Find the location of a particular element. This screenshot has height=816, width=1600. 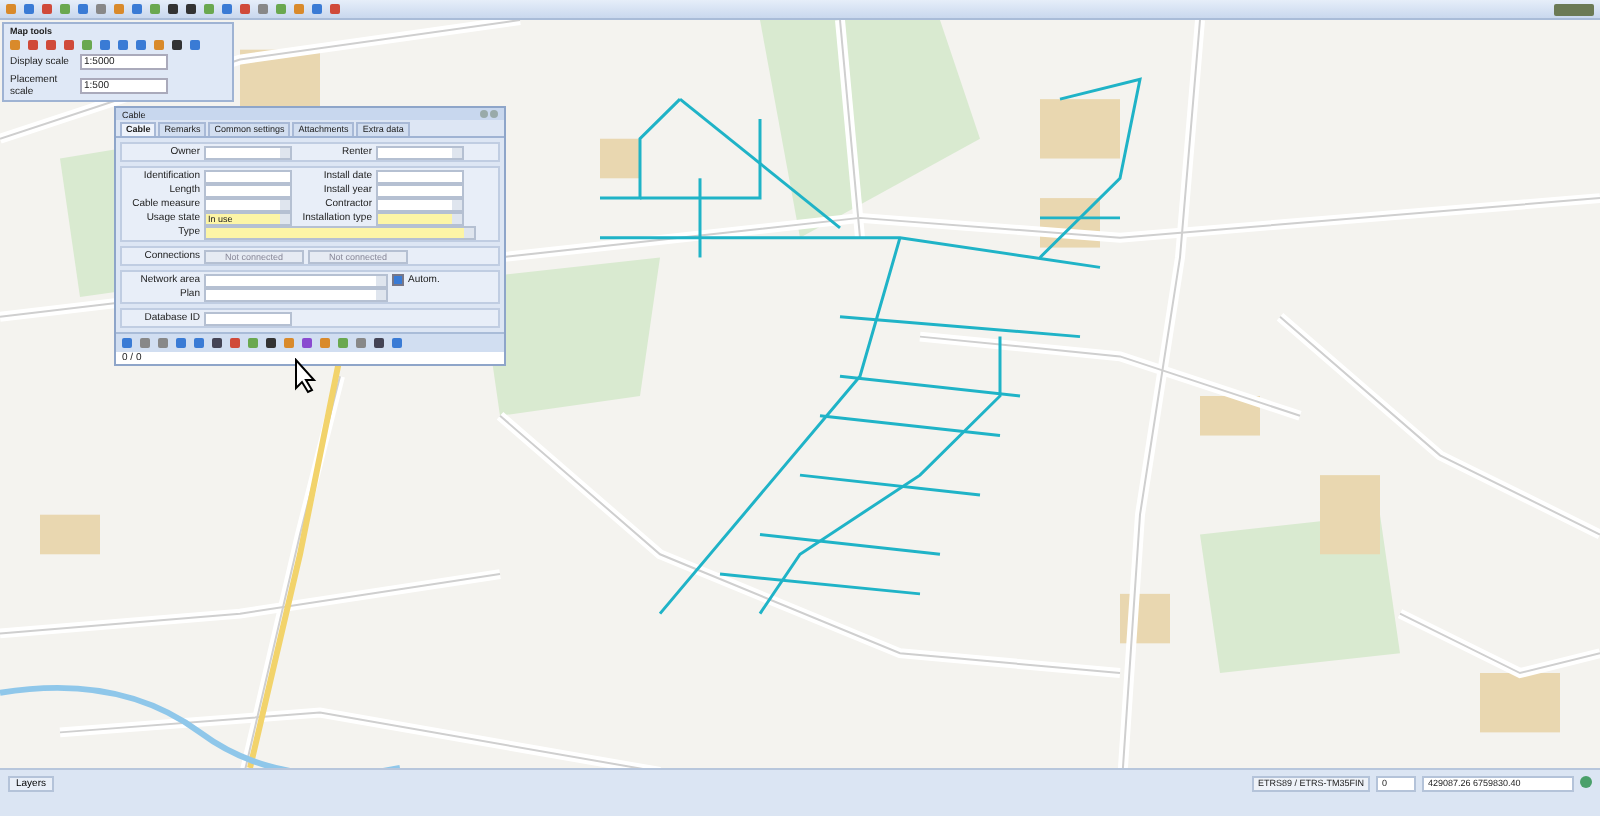

checkbox is located at coordinates (398, 280).